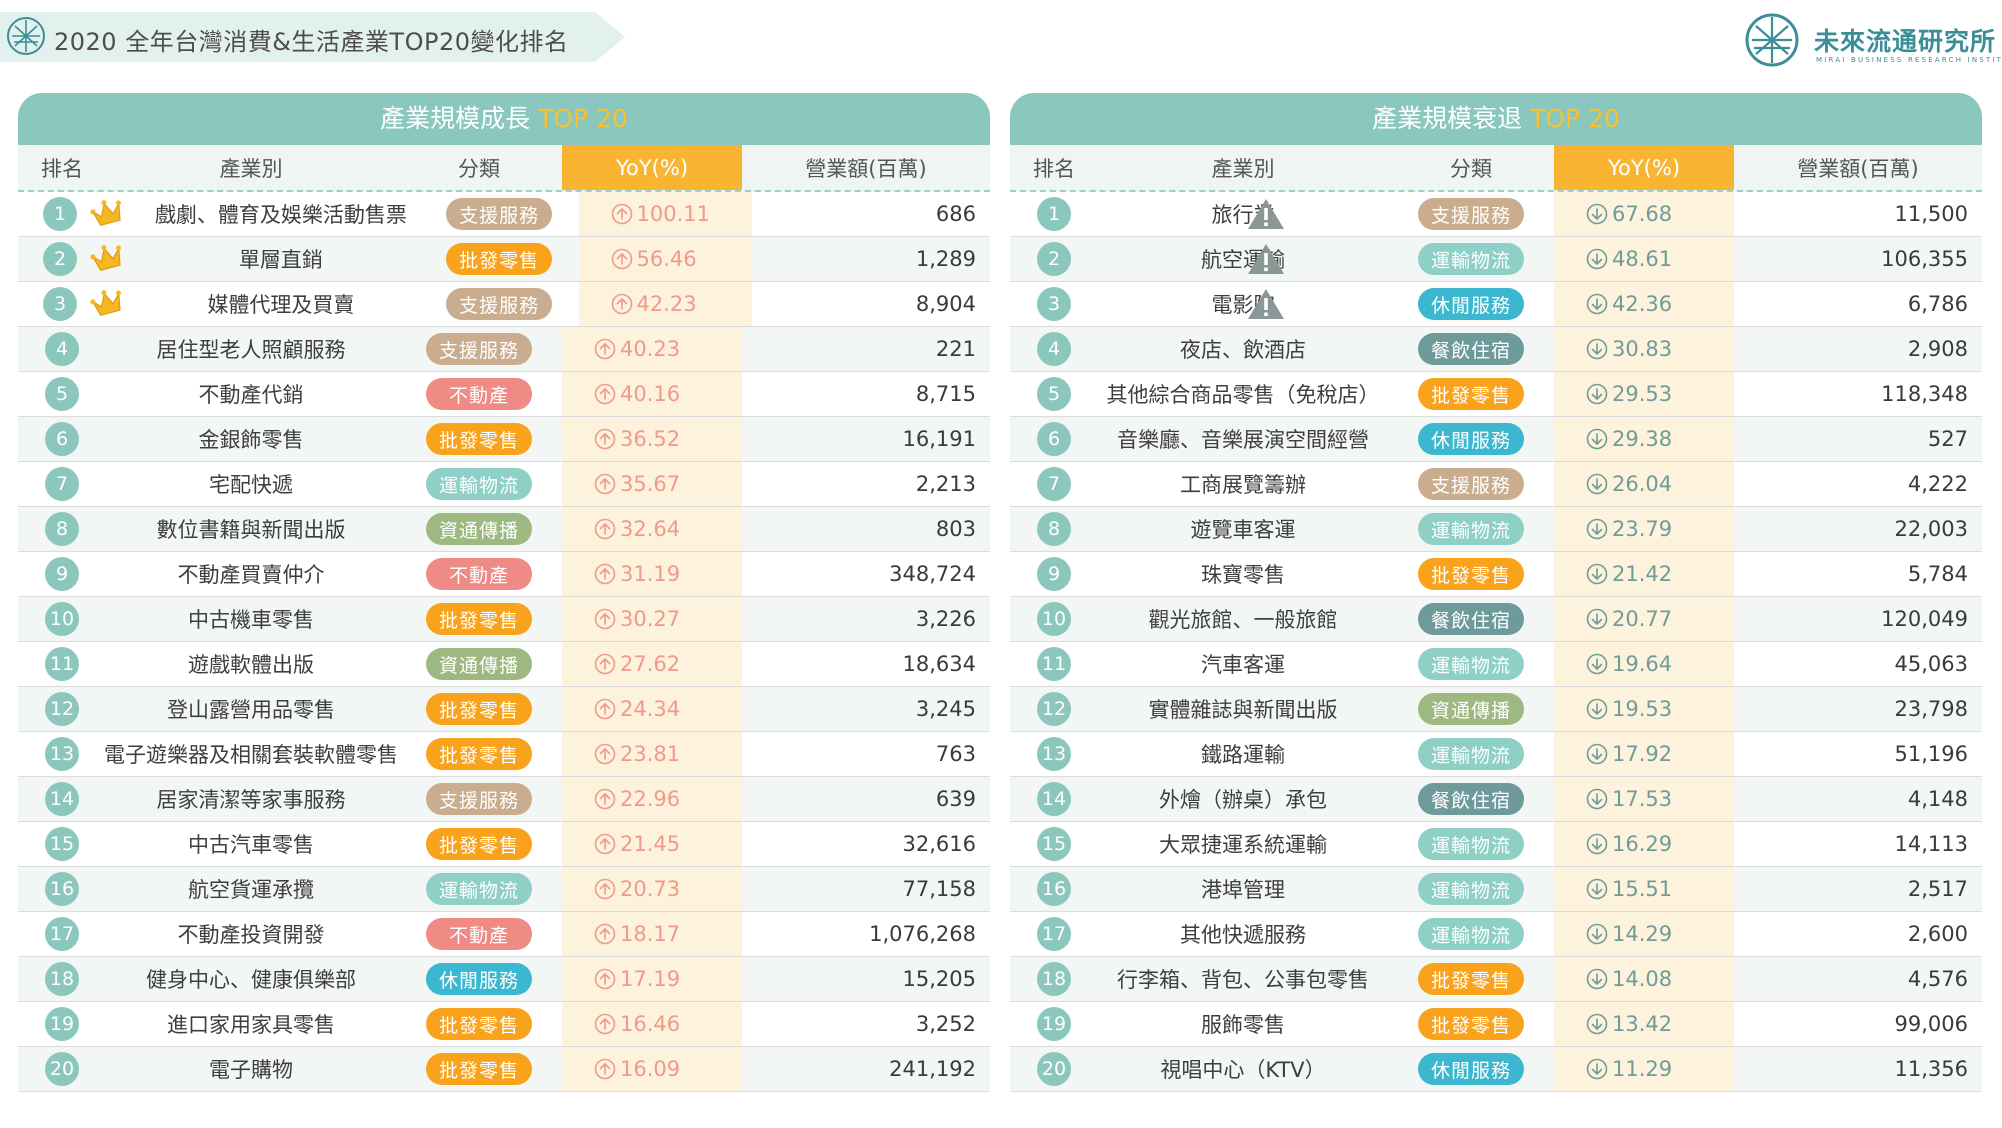 This screenshot has width=2002, height=1128. Describe the element at coordinates (939, 664) in the screenshot. I see `revenue-value: 18,634` at that location.